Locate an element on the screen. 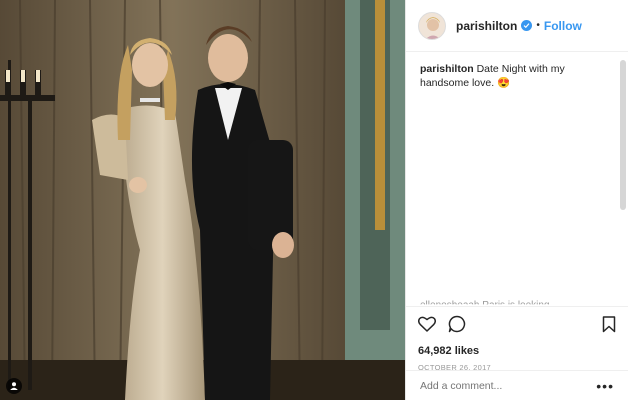 Image resolution: width=628 pixels, height=400 pixels. post-header: parishilton • Follow is located at coordinates (517, 26).